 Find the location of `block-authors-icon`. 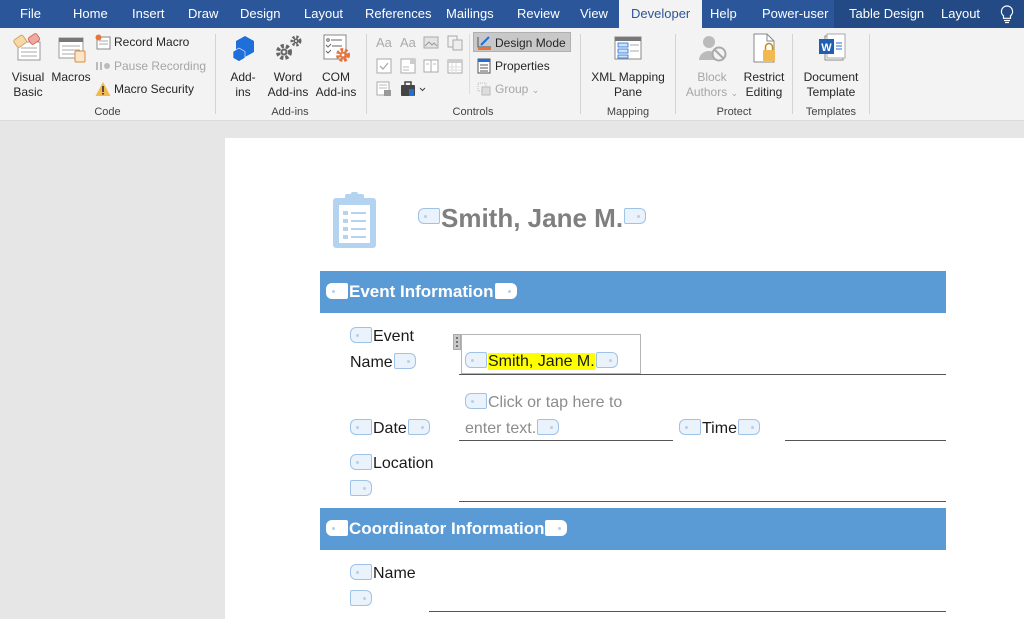

block-authors-icon is located at coordinates (712, 48).